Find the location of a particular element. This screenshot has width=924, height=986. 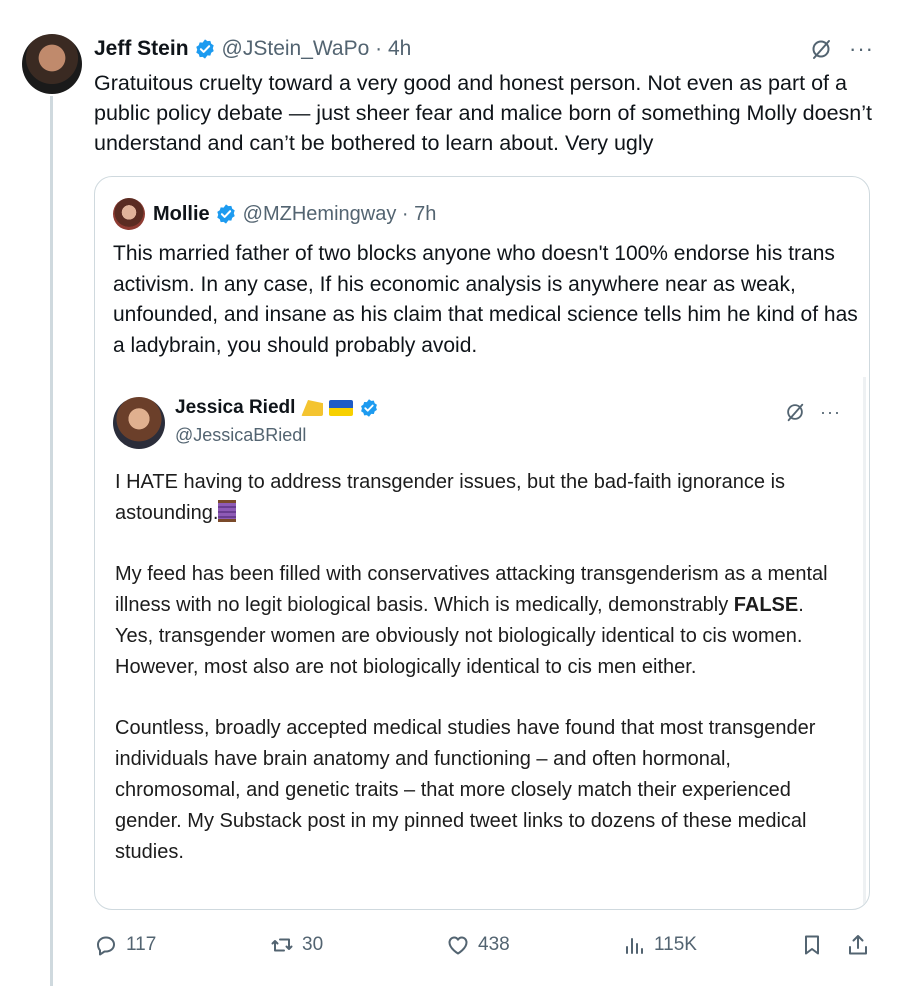

embedded-bold-word: FALSE is located at coordinates (766, 605).